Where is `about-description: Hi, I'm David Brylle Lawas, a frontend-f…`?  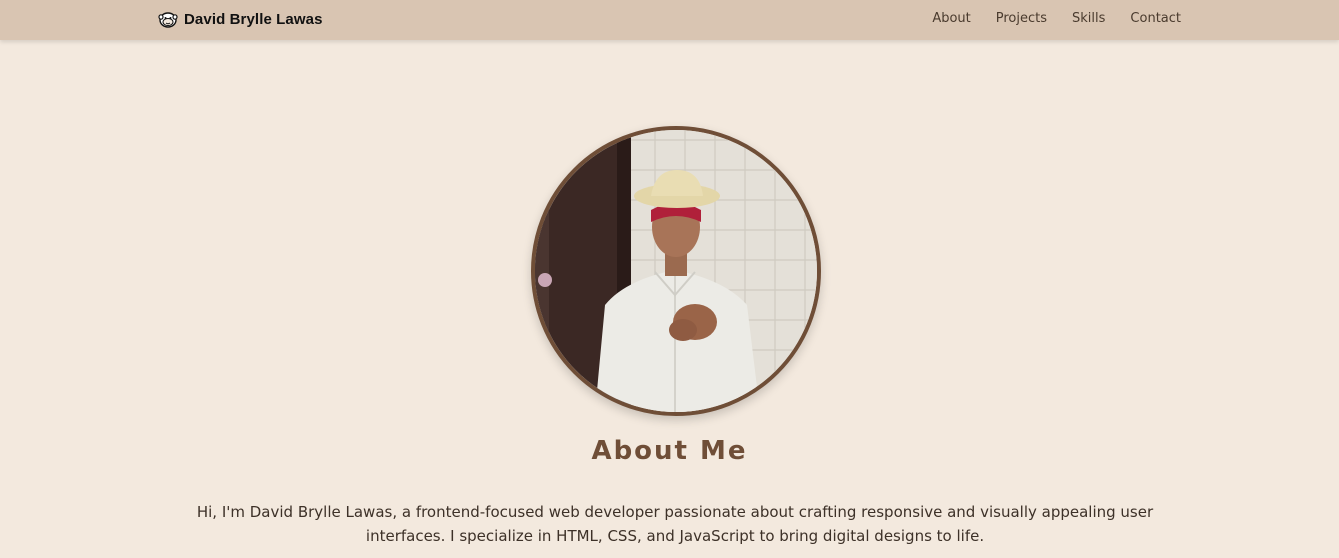
about-description: Hi, I'm David Brylle Lawas, a frontend-f… is located at coordinates (675, 524).